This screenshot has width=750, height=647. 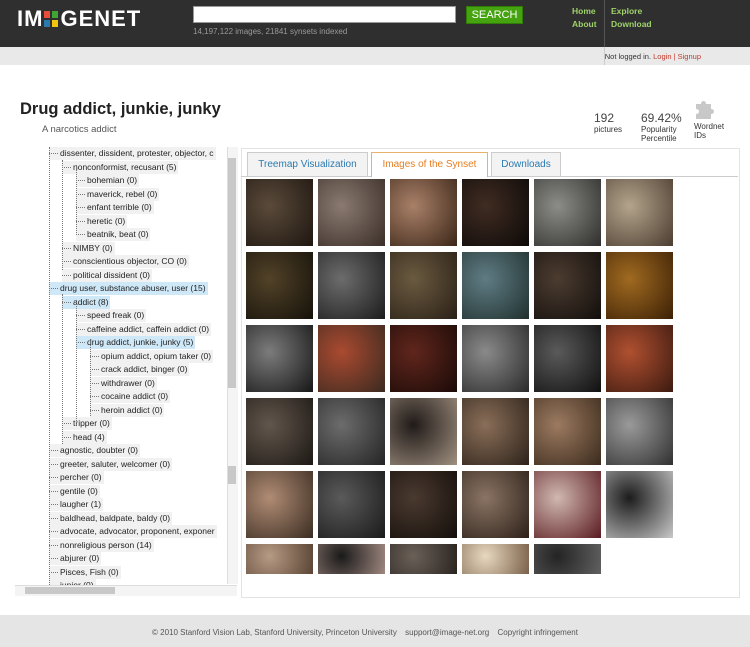 I want to click on tab-downloads: Downloads, so click(x=526, y=164).